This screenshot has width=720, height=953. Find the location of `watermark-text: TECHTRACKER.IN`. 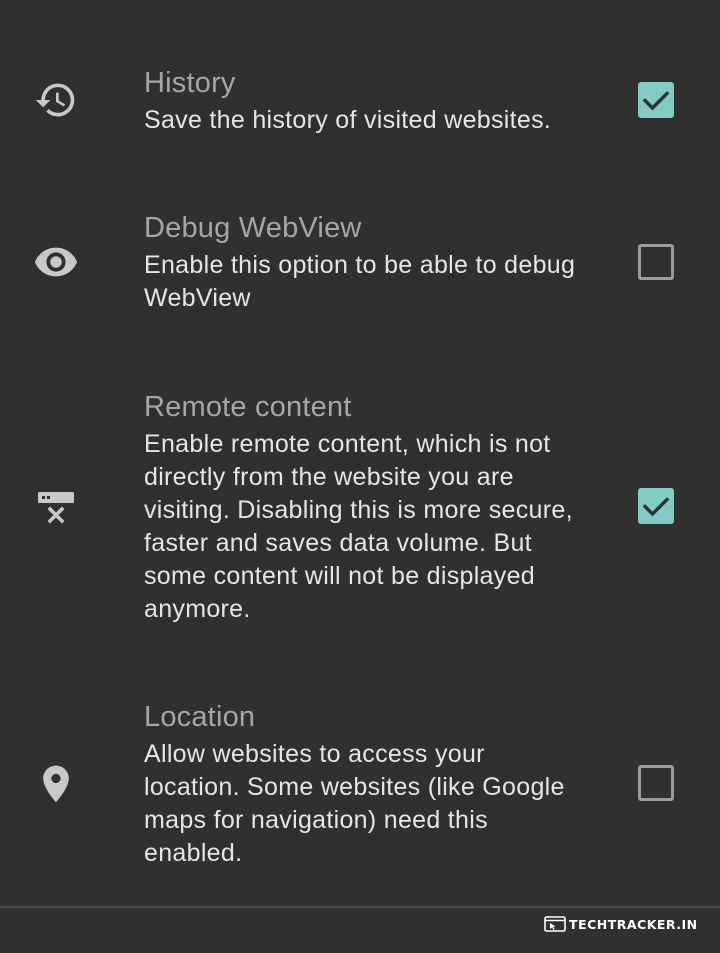

watermark-text: TECHTRACKER.IN is located at coordinates (633, 924).